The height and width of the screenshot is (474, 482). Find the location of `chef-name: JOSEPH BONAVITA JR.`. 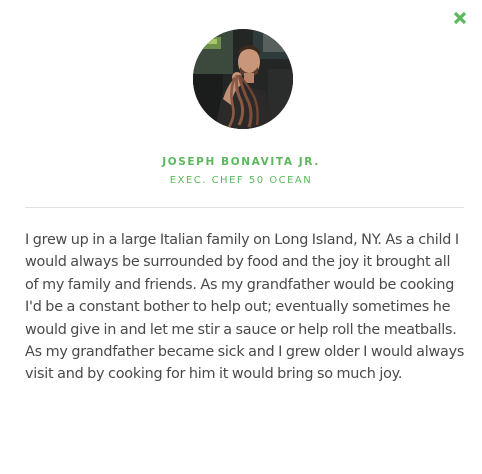

chef-name: JOSEPH BONAVITA JR. is located at coordinates (241, 162).